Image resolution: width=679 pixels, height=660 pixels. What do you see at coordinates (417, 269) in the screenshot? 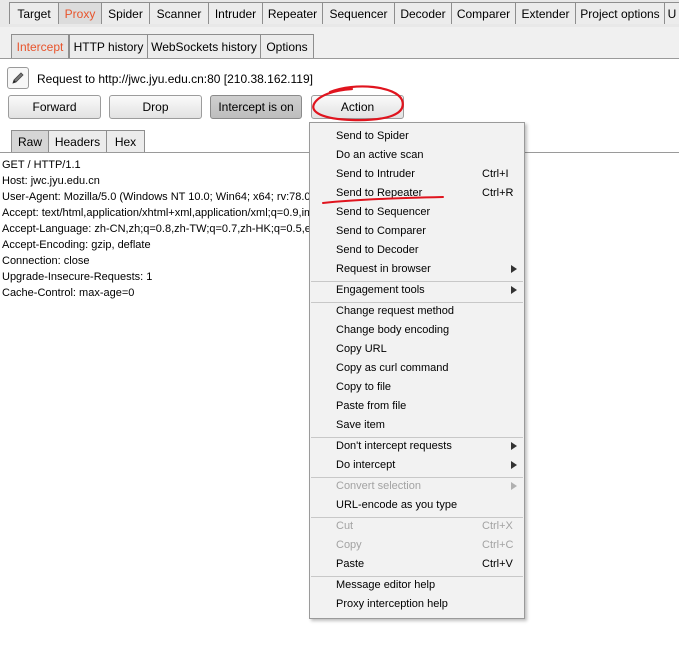
I see `menu-request-in-browser: Request in browser` at bounding box center [417, 269].